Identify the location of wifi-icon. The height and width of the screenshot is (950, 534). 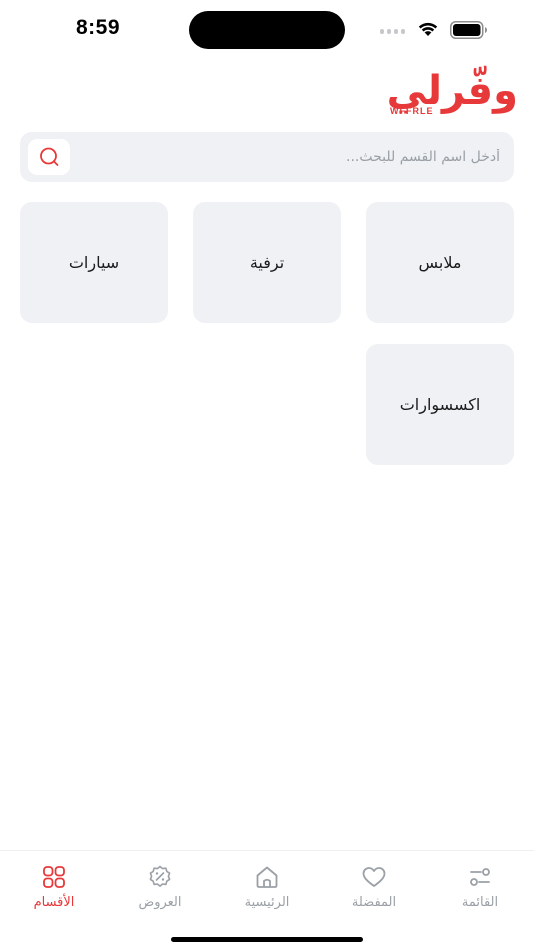
(428, 29).